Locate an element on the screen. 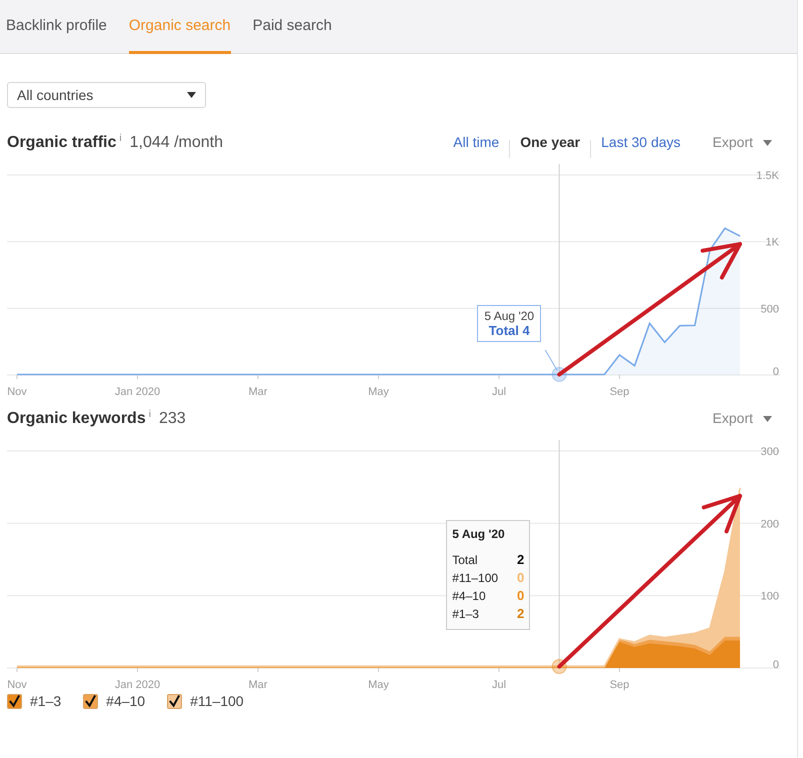  y-tick-label: 200 is located at coordinates (769, 524).